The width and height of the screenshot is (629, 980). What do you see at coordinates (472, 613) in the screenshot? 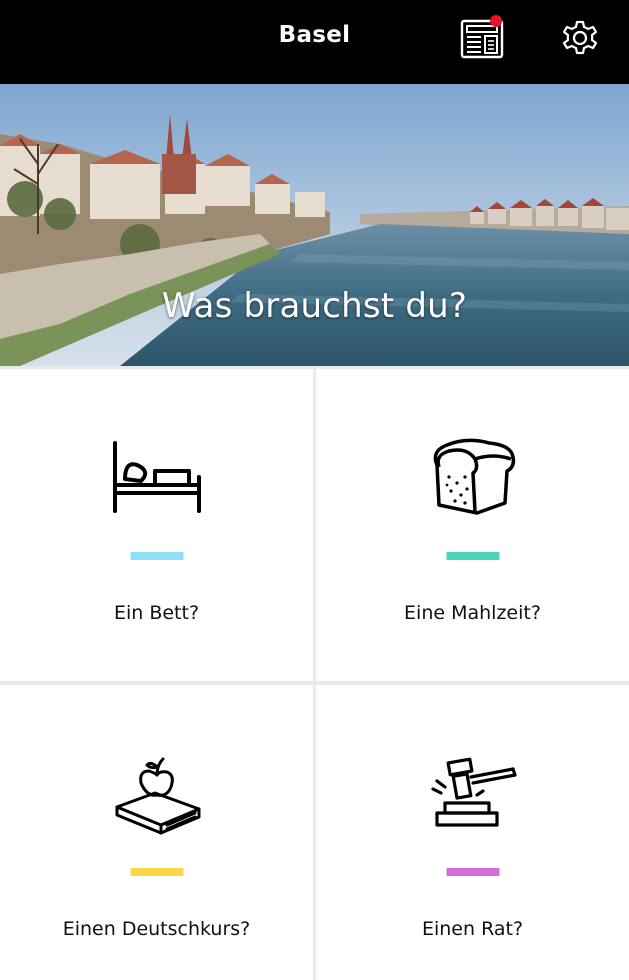
I see `tile-label: Eine Mahlzeit?` at bounding box center [472, 613].